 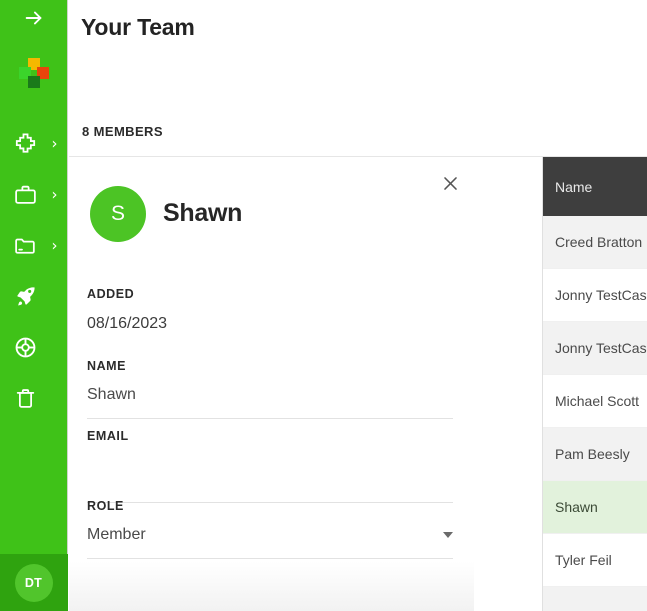 What do you see at coordinates (107, 366) in the screenshot?
I see `field-name-label: NAME` at bounding box center [107, 366].